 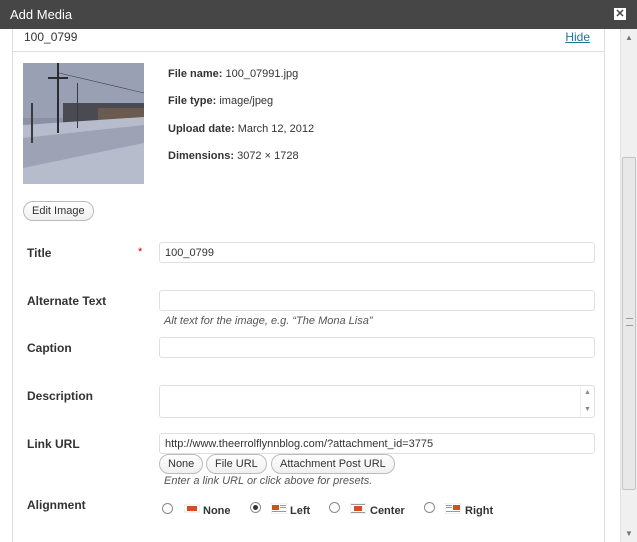 What do you see at coordinates (587, 401) in the screenshot?
I see `textarea-scrollbar: ▲ ▼` at bounding box center [587, 401].